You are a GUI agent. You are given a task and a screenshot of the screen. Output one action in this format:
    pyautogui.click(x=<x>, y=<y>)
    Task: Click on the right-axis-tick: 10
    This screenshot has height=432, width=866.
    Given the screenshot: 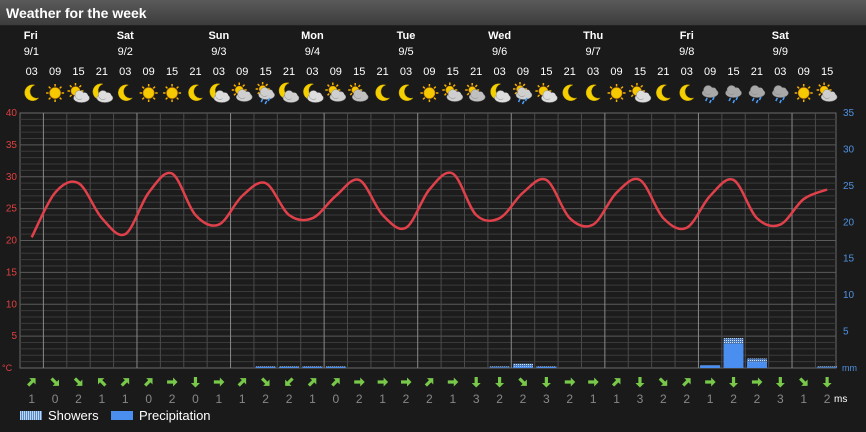 What is the action you would take?
    pyautogui.click(x=849, y=295)
    